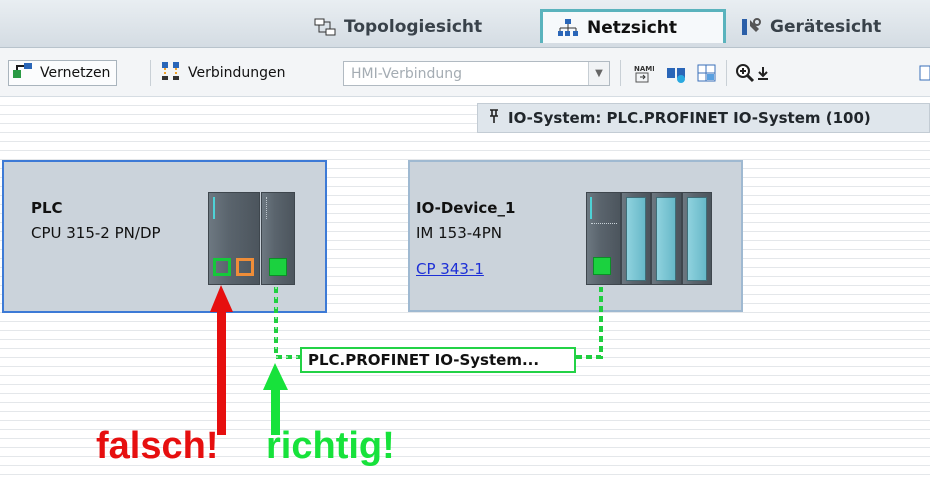 This screenshot has width=930, height=477. I want to click on right-caption: richtig!, so click(330, 446).